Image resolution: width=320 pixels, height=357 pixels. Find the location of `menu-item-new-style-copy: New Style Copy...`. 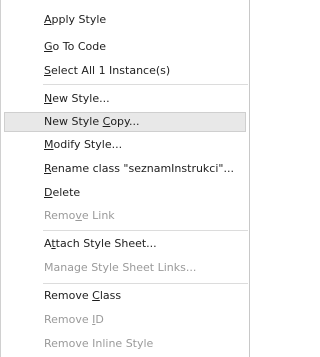

menu-item-new-style-copy: New Style Copy... is located at coordinates (125, 122).